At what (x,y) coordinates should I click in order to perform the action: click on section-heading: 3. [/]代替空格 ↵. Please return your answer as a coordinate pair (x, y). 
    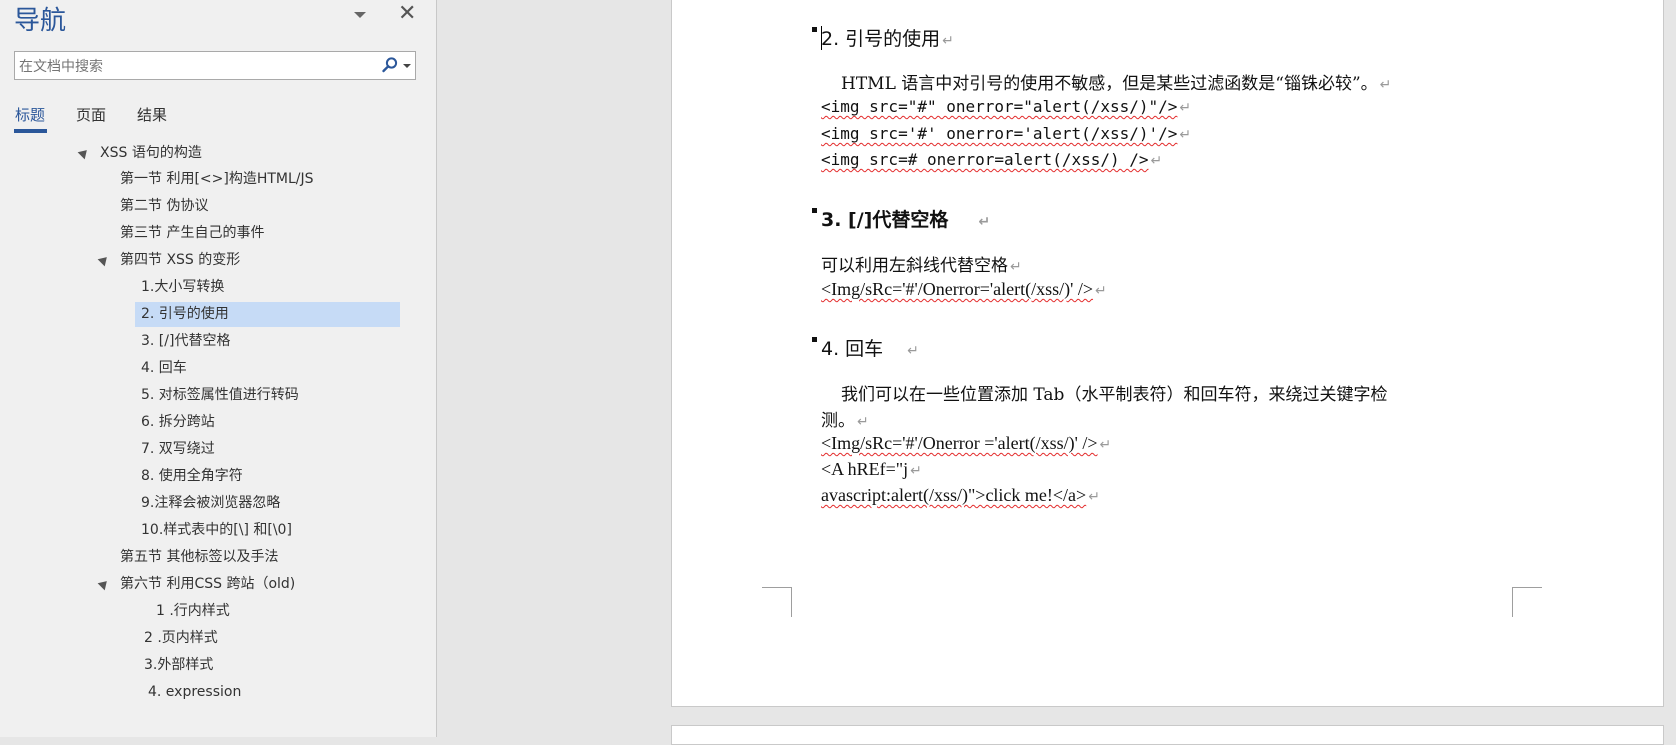
    Looking at the image, I should click on (905, 218).